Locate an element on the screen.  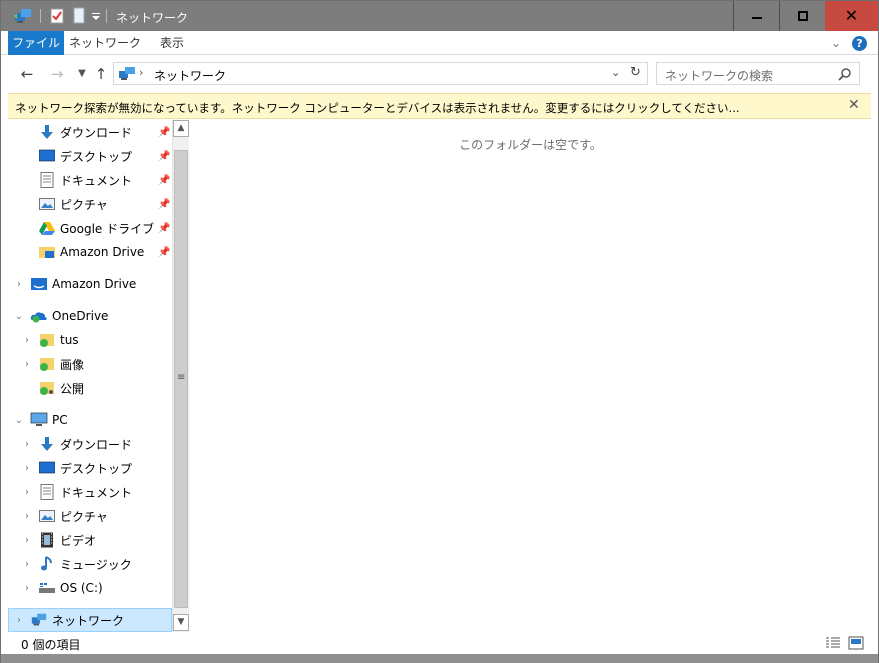
new-folder-icon is located at coordinates (79, 16).